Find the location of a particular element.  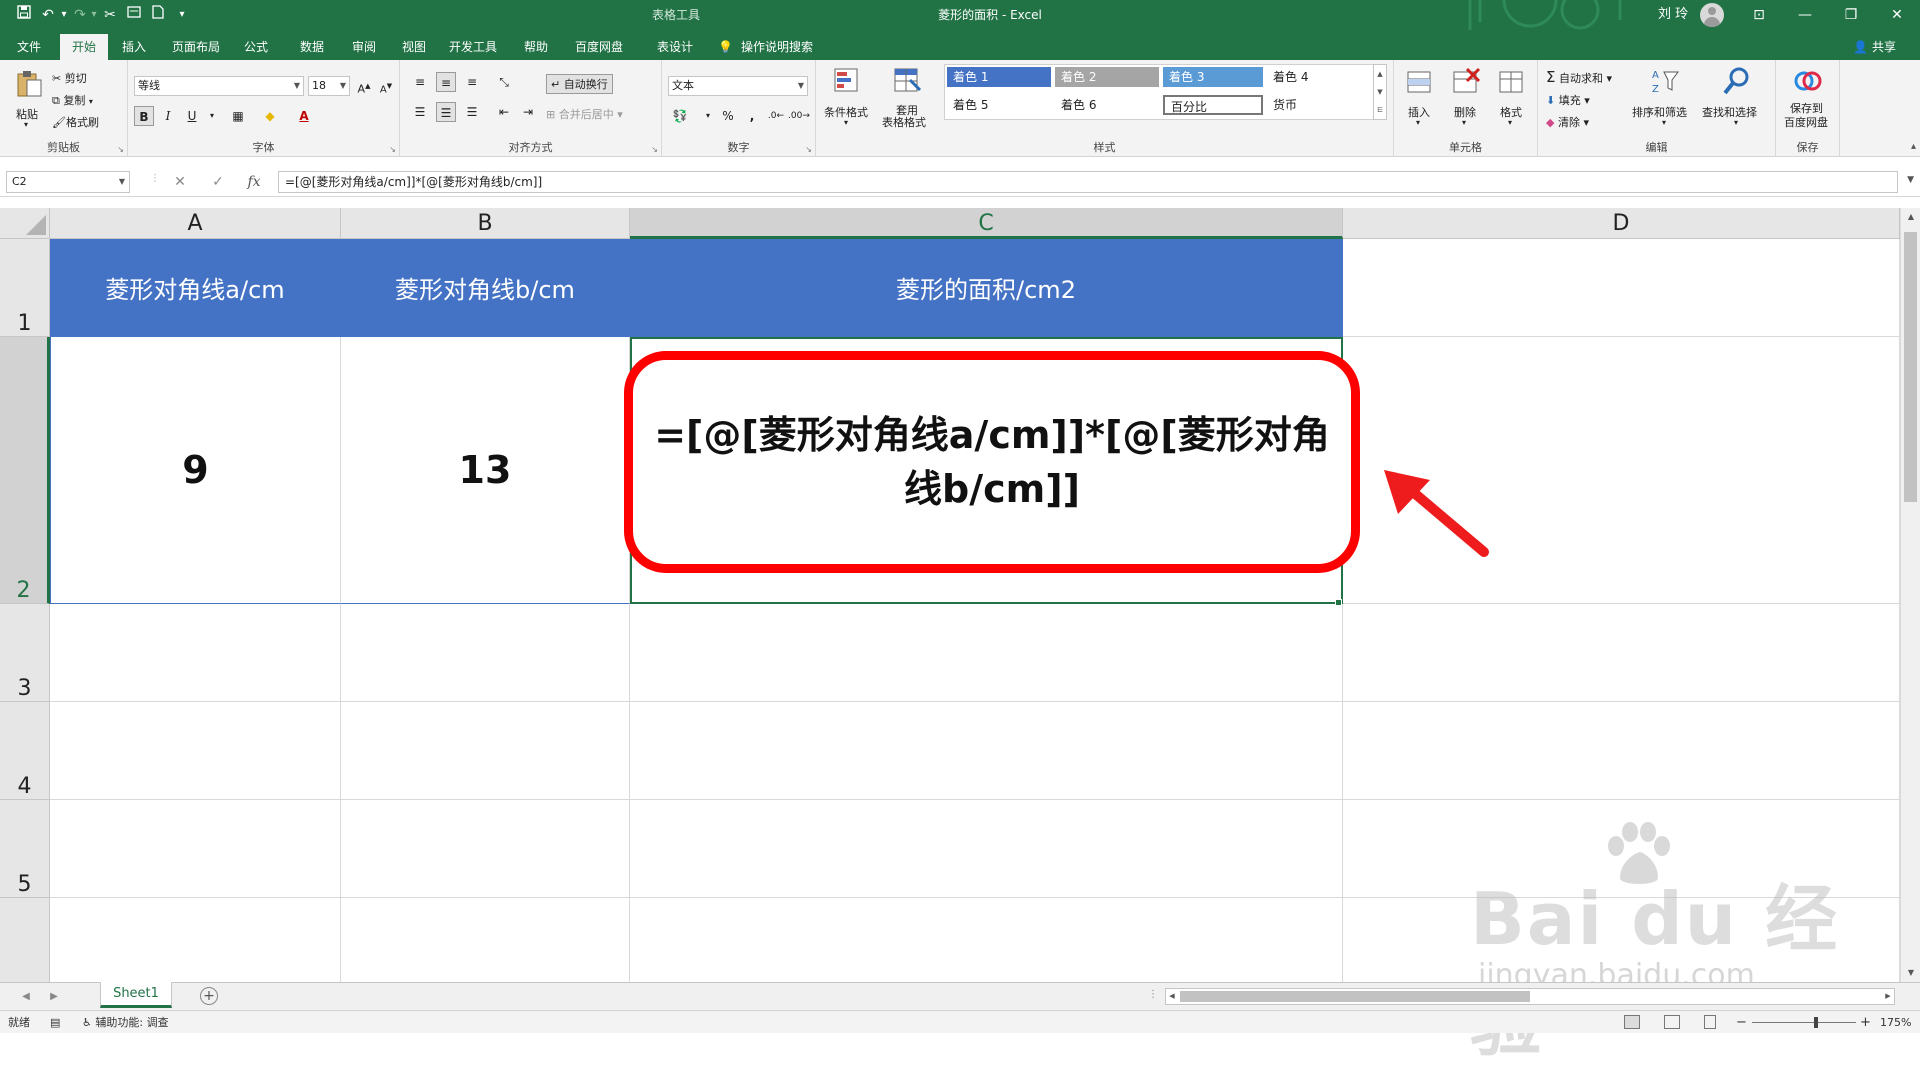

cell-d1 is located at coordinates (1621, 288).